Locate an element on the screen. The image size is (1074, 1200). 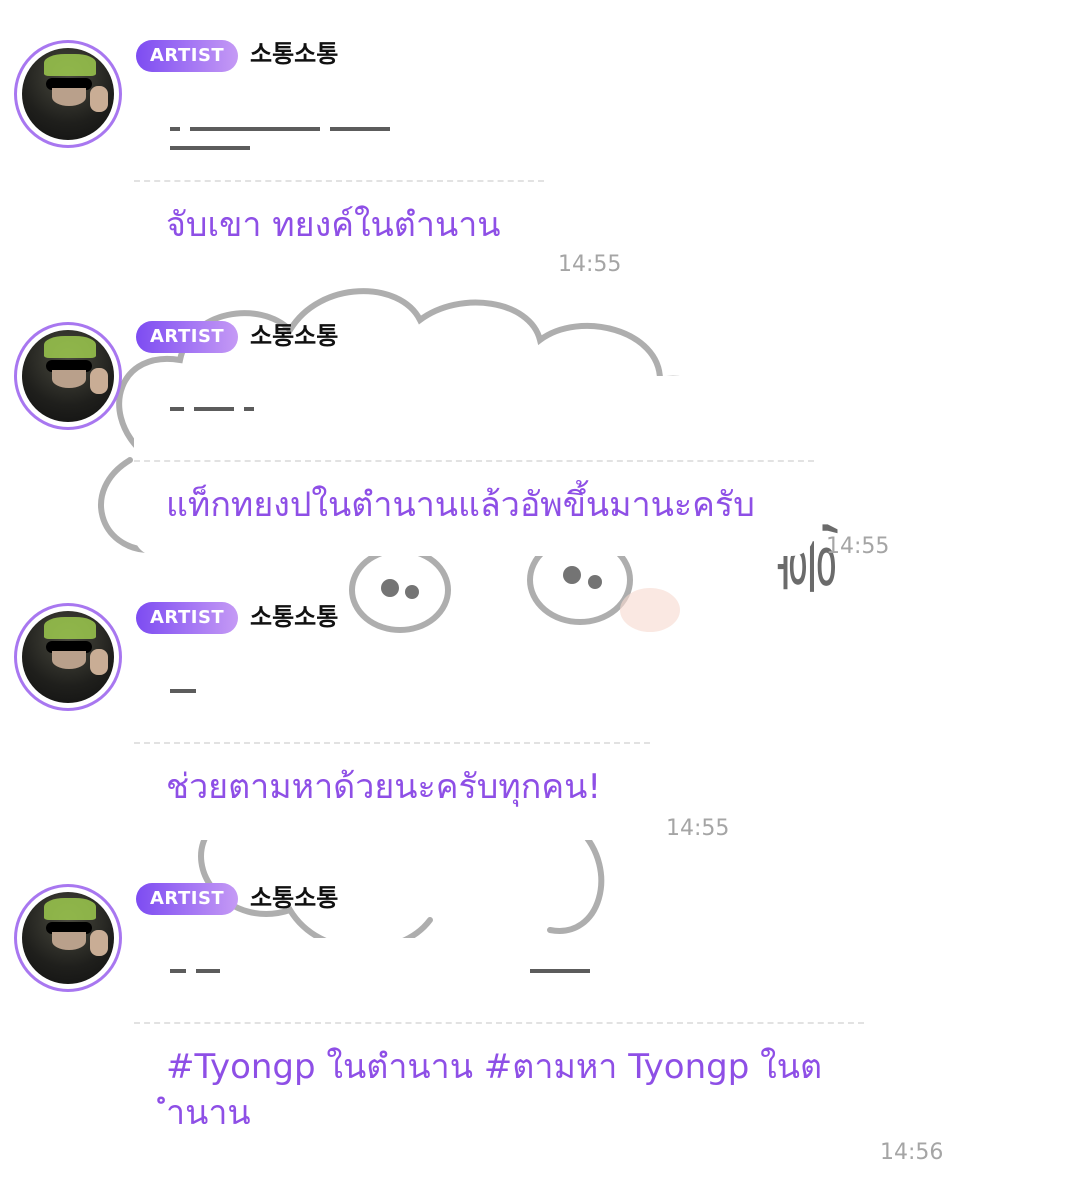
timestamp: 14:56 is located at coordinates (912, 1152).